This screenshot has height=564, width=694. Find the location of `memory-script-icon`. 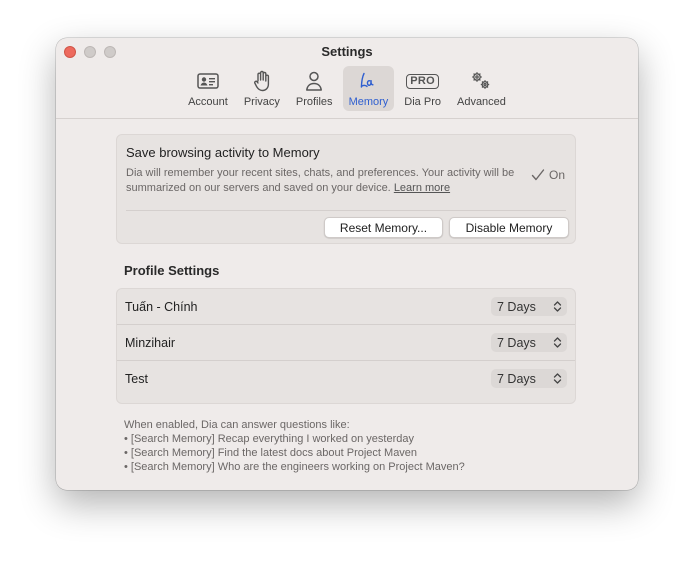

memory-script-icon is located at coordinates (368, 81).